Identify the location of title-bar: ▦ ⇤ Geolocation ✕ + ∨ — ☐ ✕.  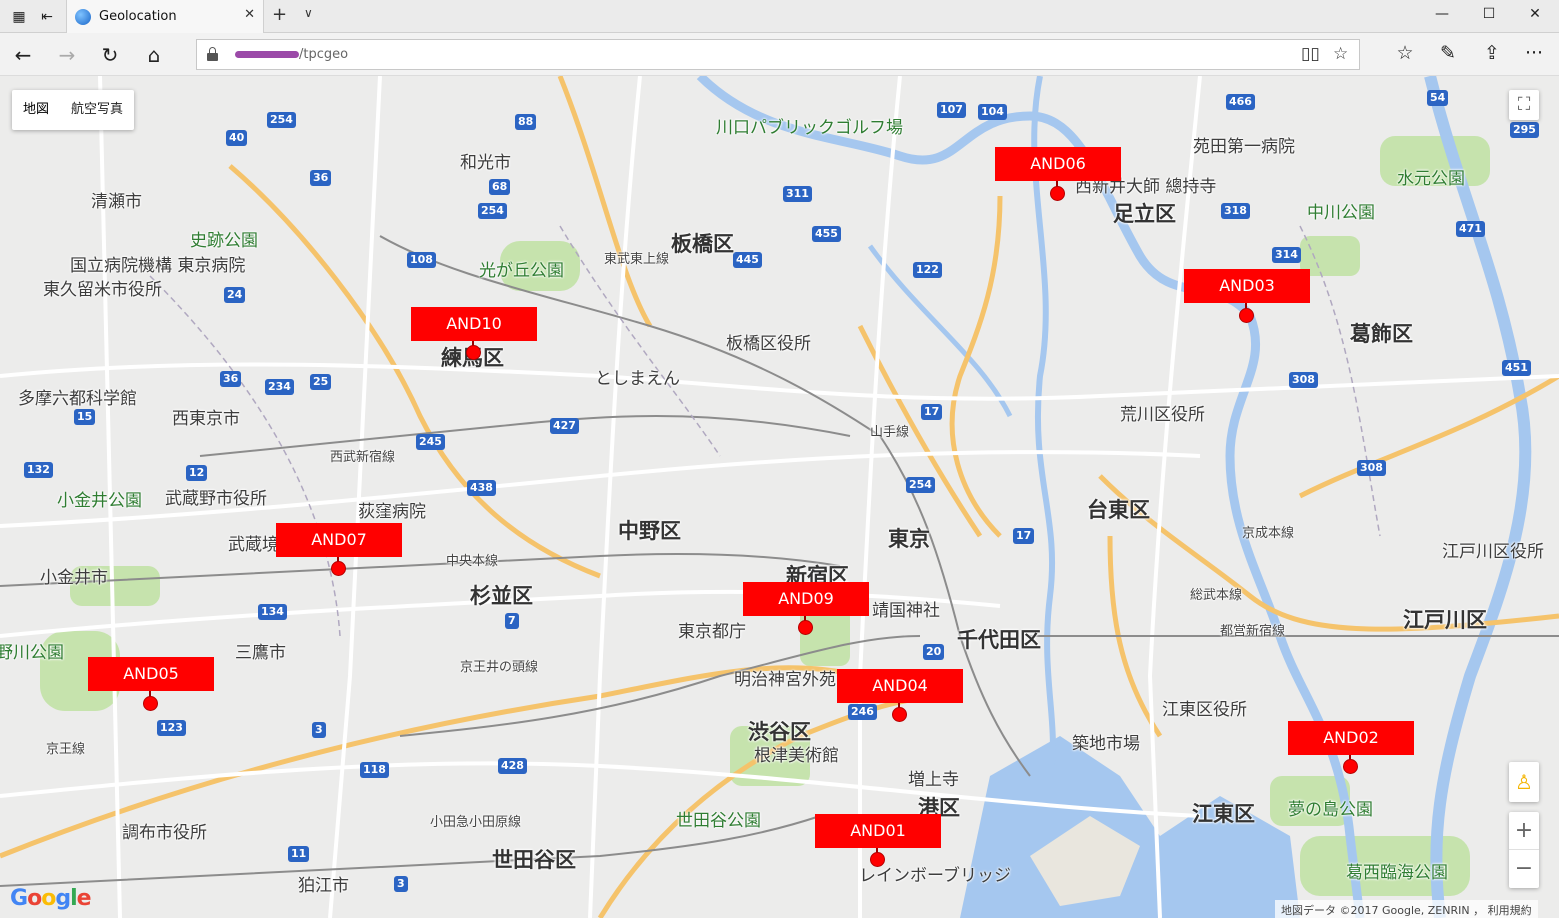
(779, 16).